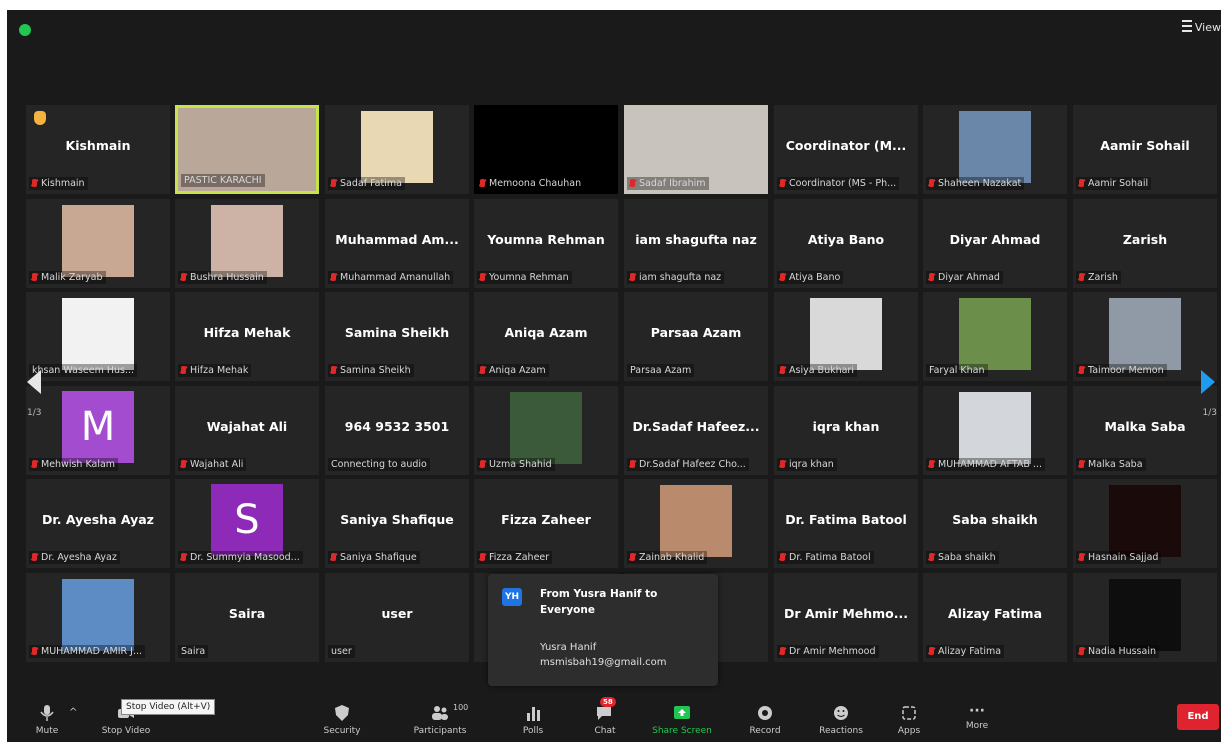 This screenshot has width=1221, height=742. What do you see at coordinates (995, 336) in the screenshot?
I see `participant-tile: Faryal Khan` at bounding box center [995, 336].